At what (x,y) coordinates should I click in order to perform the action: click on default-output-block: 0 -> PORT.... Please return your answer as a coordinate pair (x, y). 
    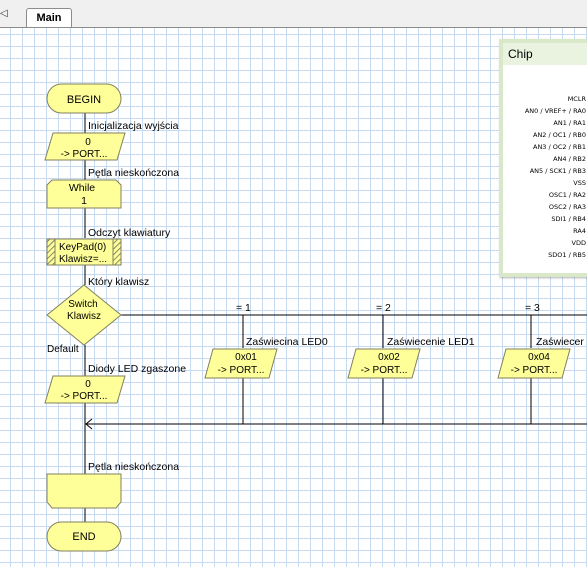
    Looking at the image, I should click on (85, 389).